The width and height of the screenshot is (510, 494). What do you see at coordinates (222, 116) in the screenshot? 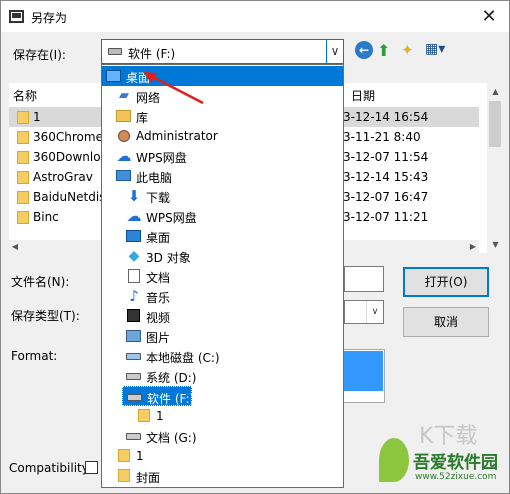
I see `dropdown-item-library: 库` at bounding box center [222, 116].